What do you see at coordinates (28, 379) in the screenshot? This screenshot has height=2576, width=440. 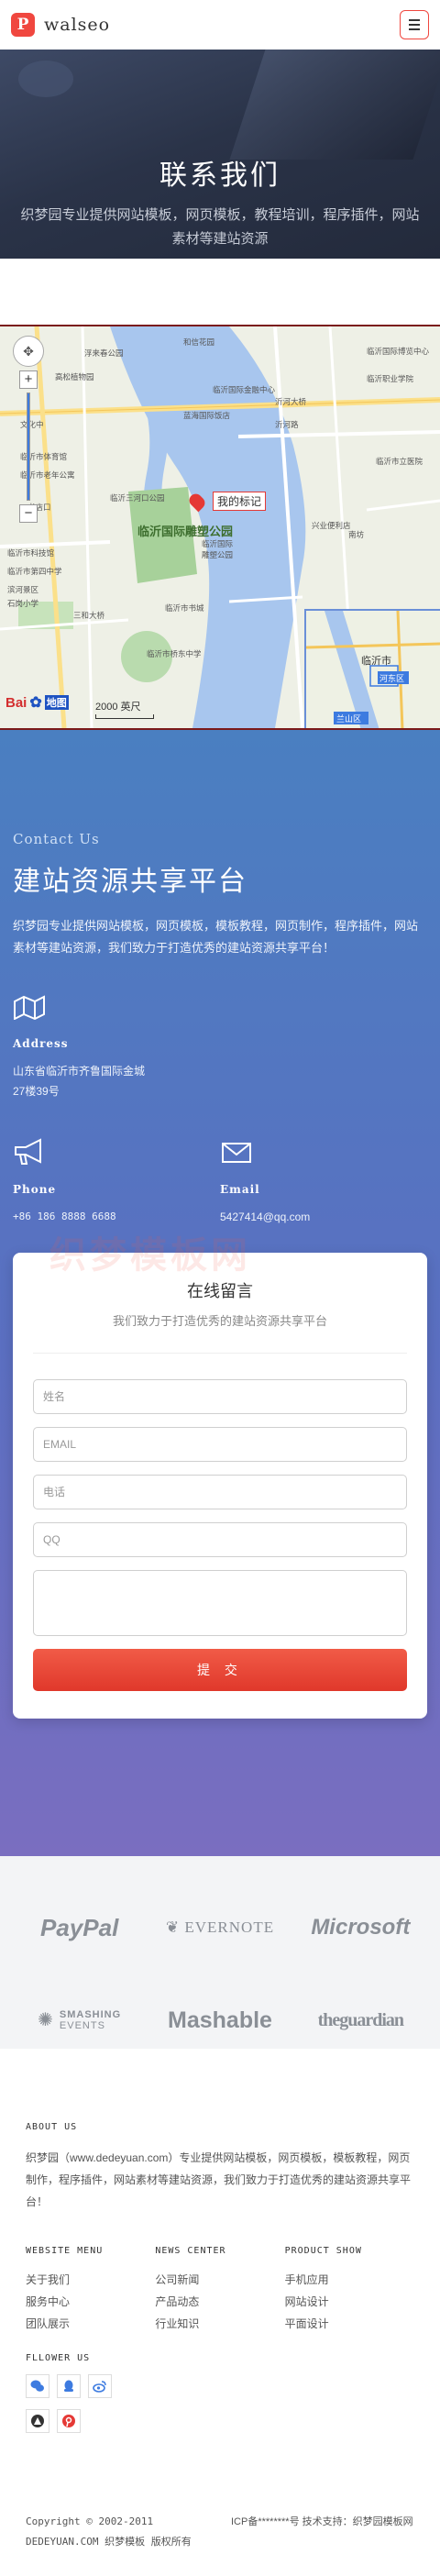 I see `map-zoom-in-button: +` at bounding box center [28, 379].